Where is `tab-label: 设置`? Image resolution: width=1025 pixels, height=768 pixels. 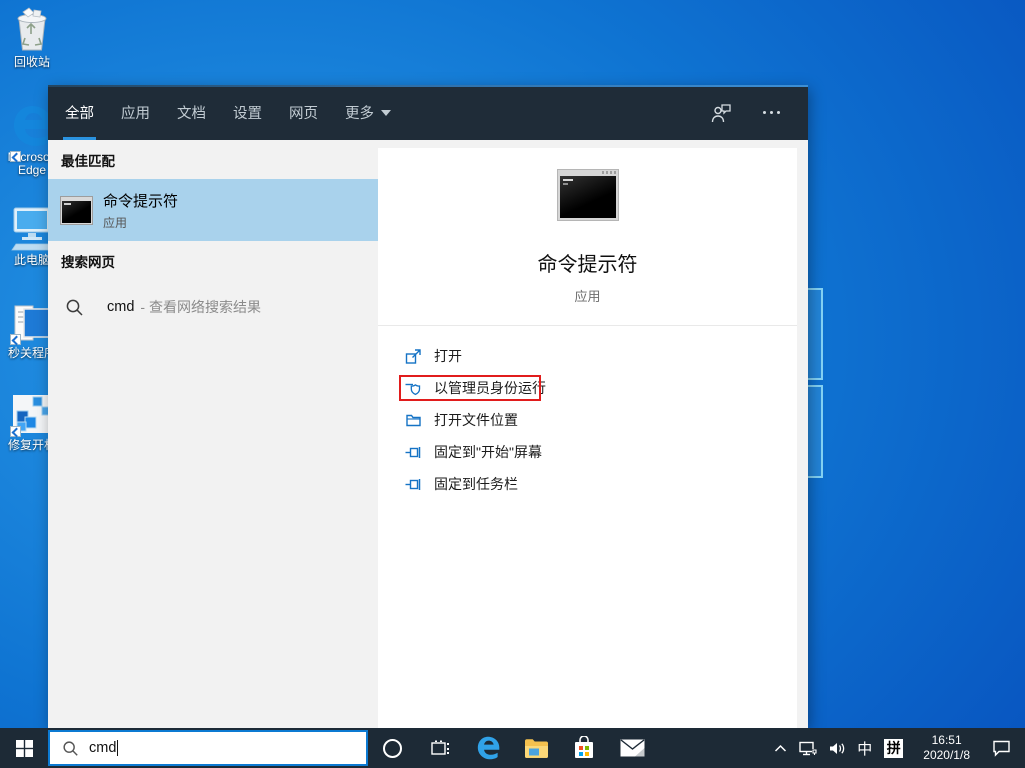
tab-label: 设置 is located at coordinates (247, 114).